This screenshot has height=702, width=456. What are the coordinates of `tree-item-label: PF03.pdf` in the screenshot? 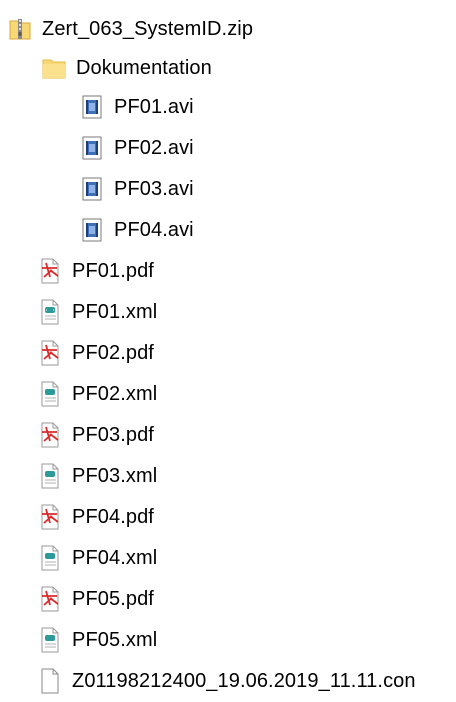 It's located at (113, 435).